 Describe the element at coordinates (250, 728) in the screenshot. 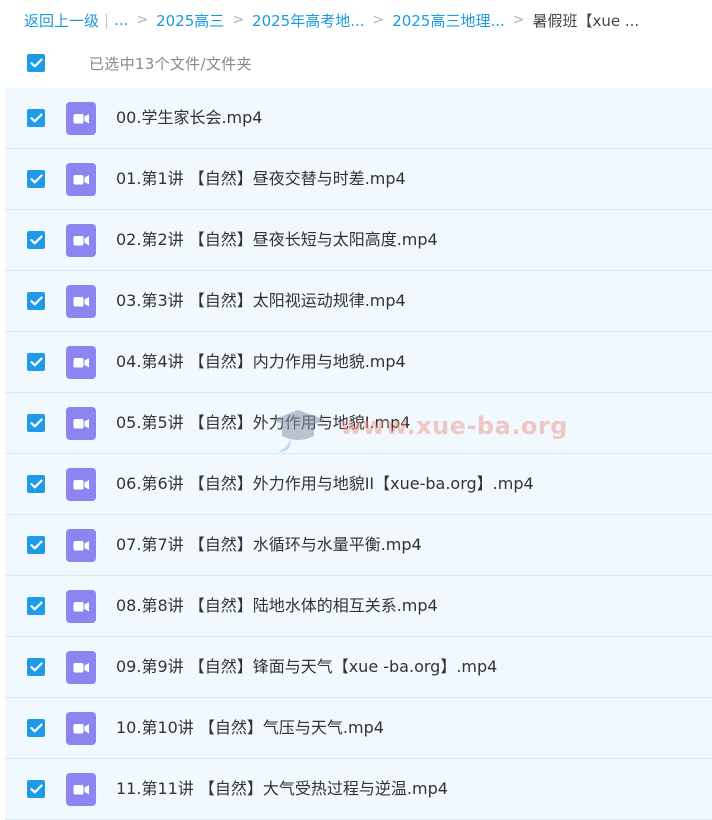

I see `file-name: 10.第10讲 【自然】气压与天气.mp4` at that location.